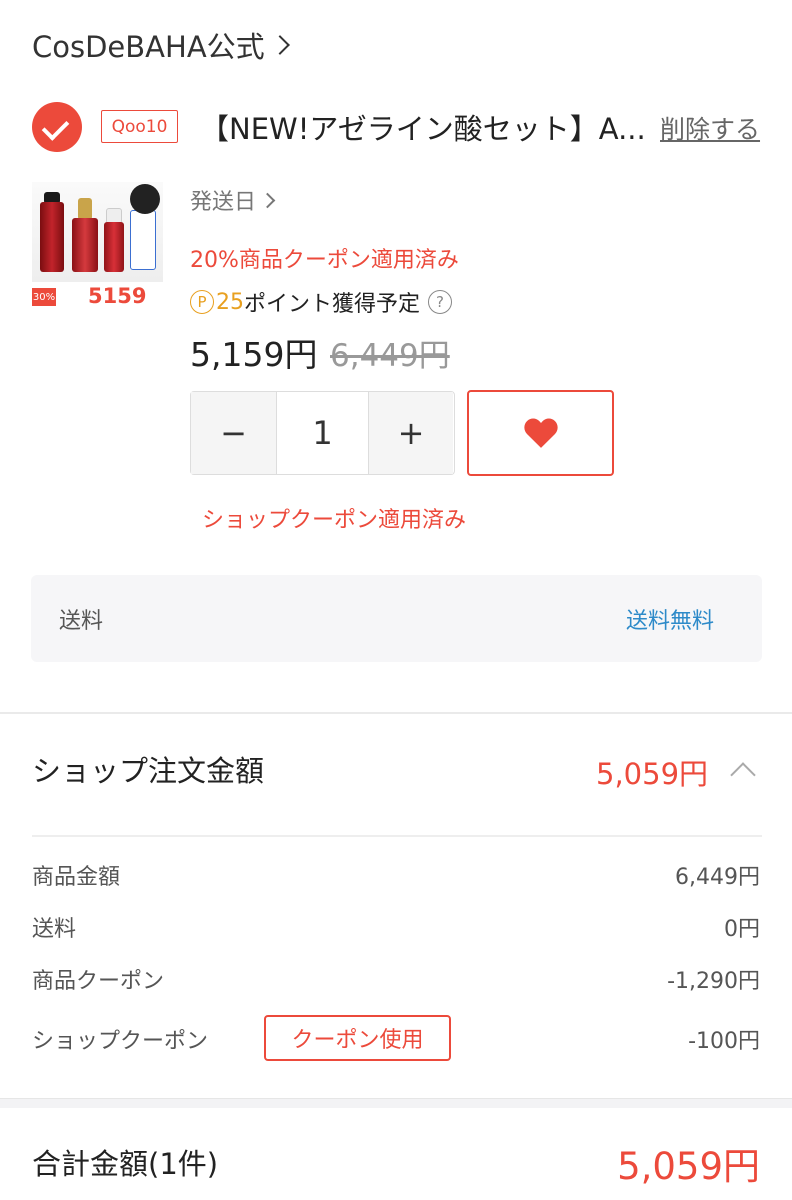 The width and height of the screenshot is (792, 1200). Describe the element at coordinates (148, 47) in the screenshot. I see `shop-name: CosDeBAHA公式` at that location.